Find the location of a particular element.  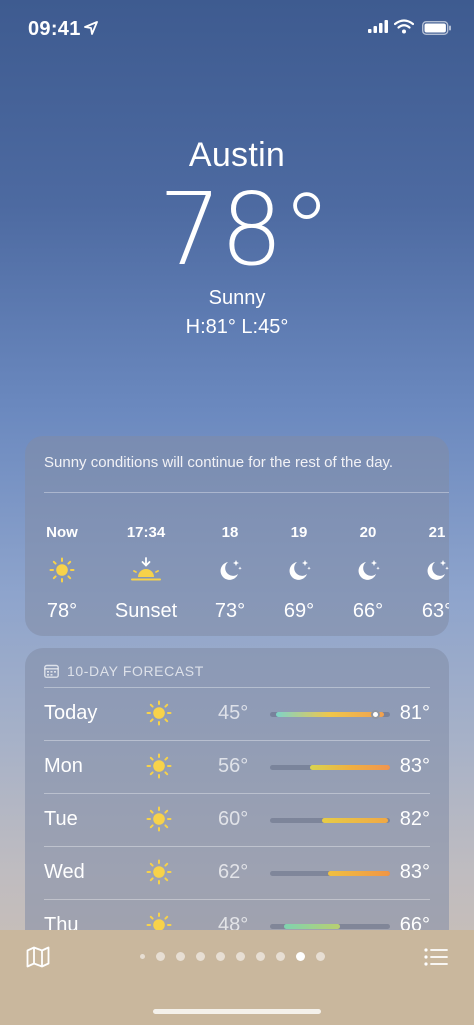

current-temperature-marker is located at coordinates (376, 714).